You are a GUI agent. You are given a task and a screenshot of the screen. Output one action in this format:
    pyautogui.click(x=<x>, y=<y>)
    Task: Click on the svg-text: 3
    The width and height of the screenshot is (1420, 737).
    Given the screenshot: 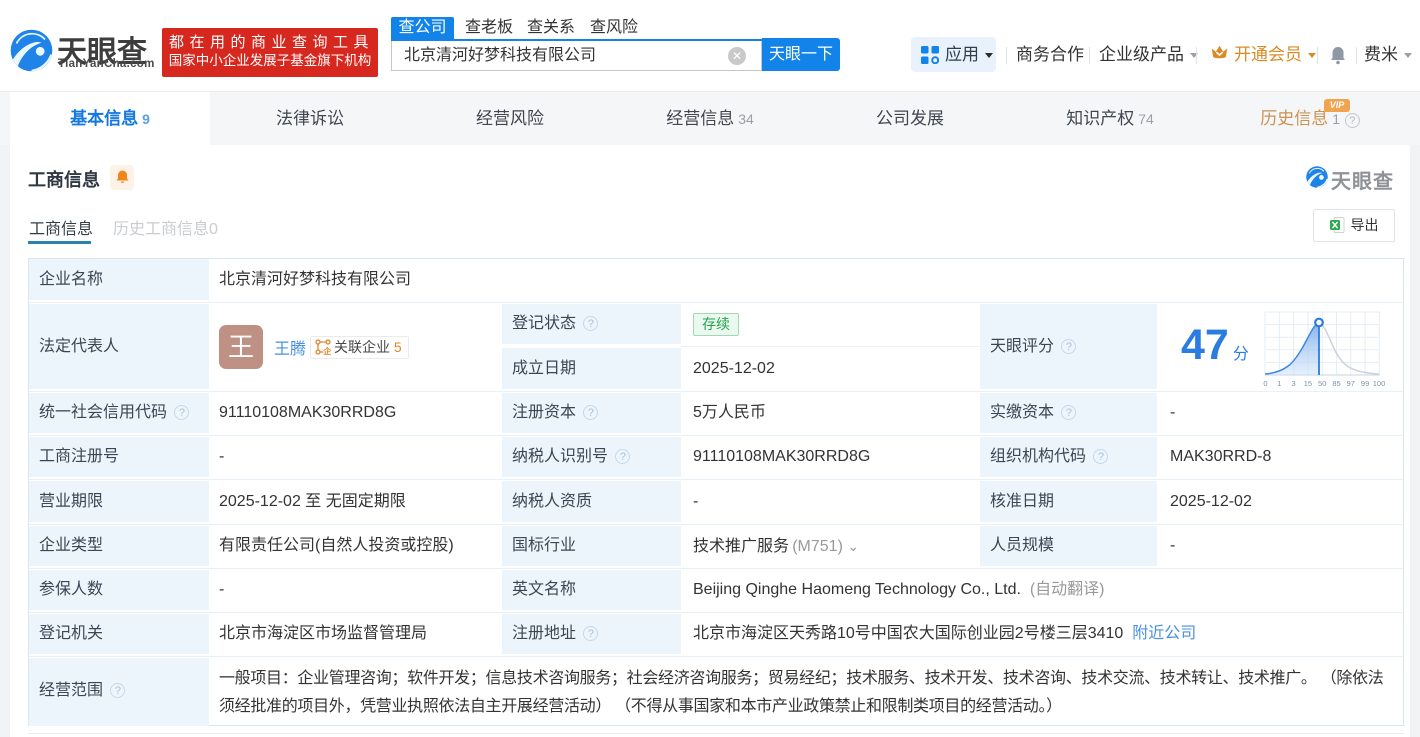 What is the action you would take?
    pyautogui.click(x=1294, y=383)
    